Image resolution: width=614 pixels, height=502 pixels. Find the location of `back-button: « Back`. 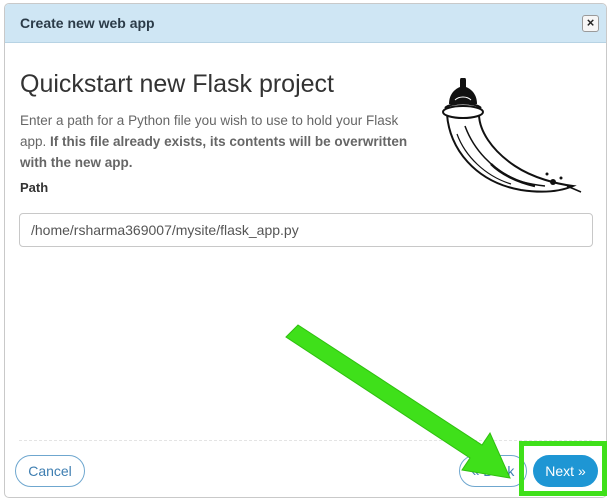

back-button: « Back is located at coordinates (493, 471).